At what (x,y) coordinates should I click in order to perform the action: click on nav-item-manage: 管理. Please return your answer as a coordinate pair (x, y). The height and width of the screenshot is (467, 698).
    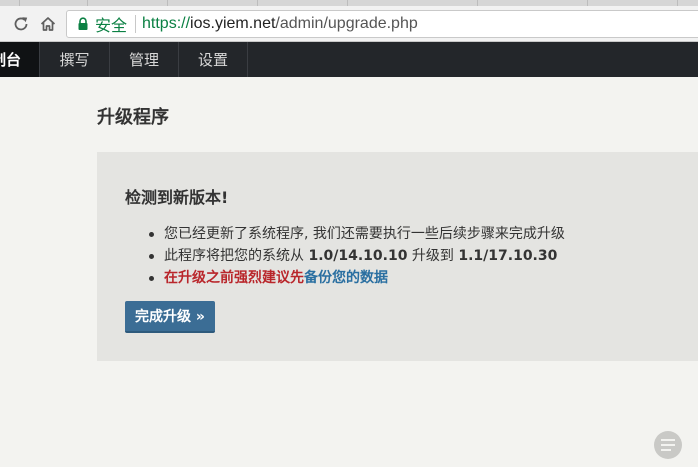
    Looking at the image, I should click on (144, 59).